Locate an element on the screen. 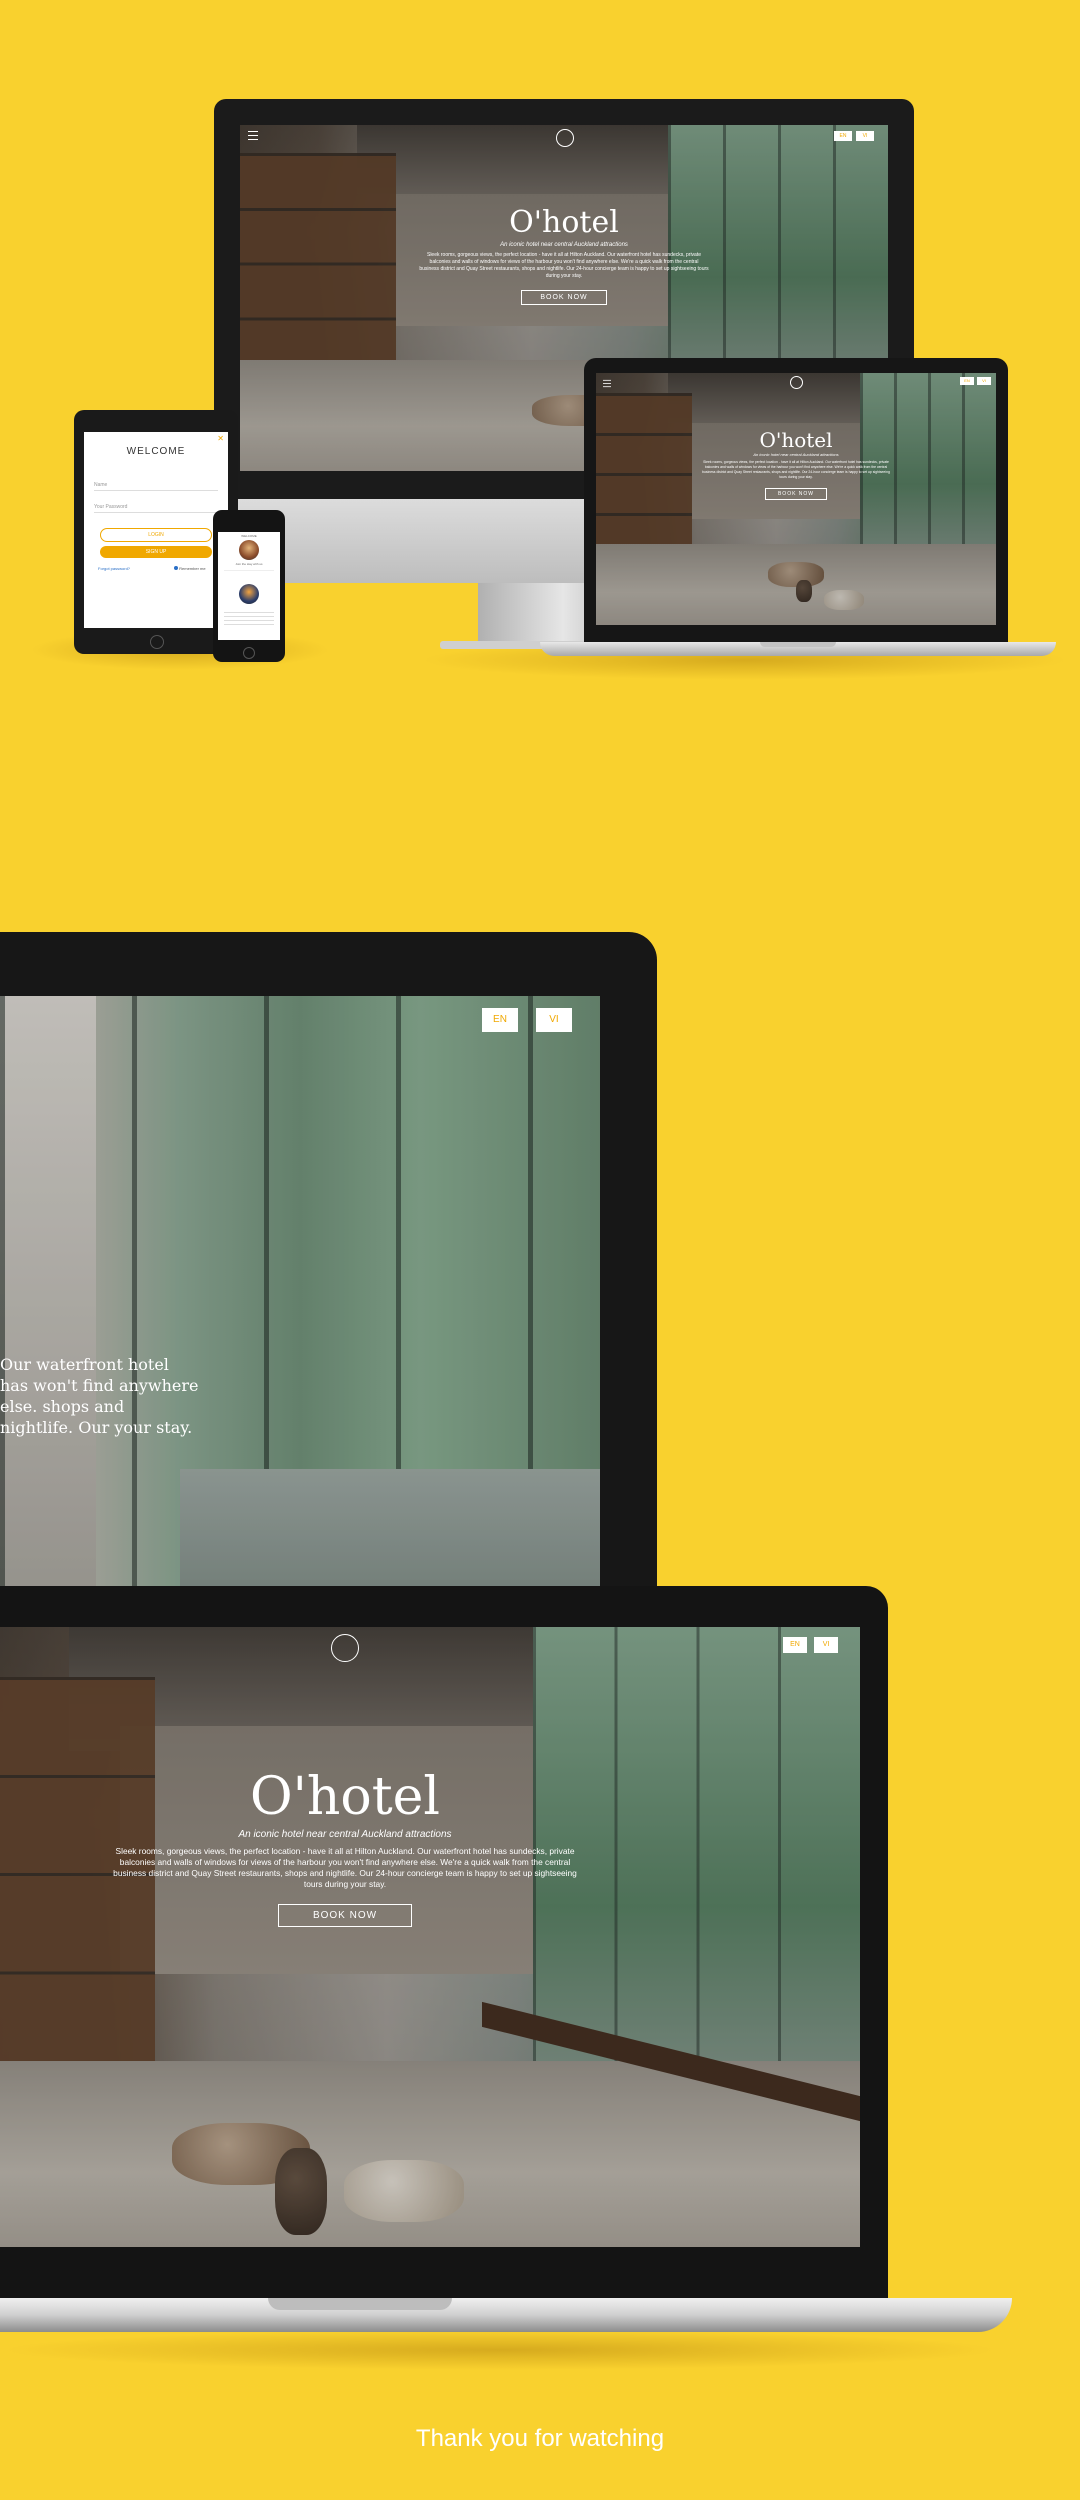 This screenshot has width=1080, height=2500. close-icon: ✕ is located at coordinates (220, 438).